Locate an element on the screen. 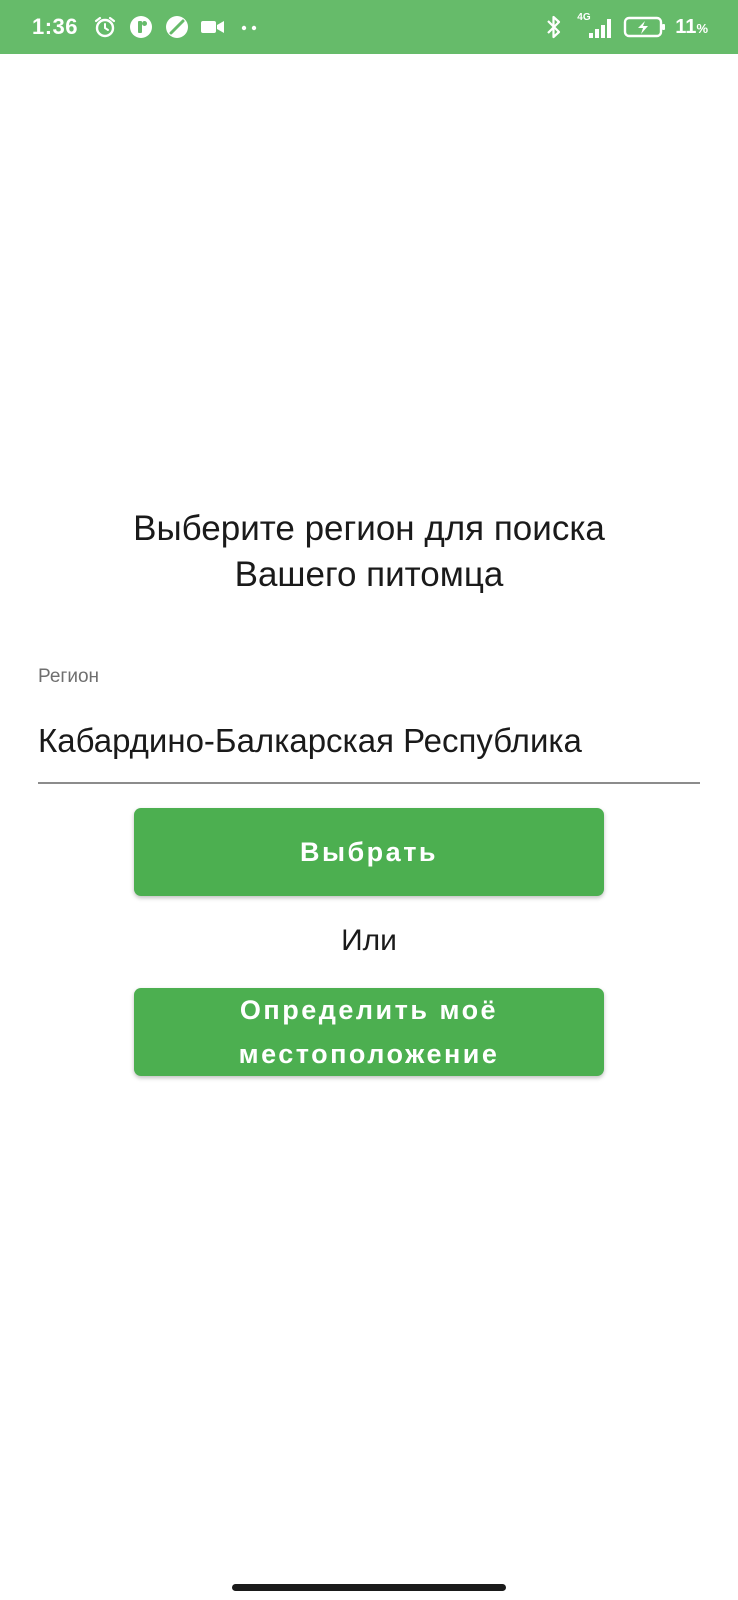 This screenshot has width=738, height=1600. battery-percent: 11% is located at coordinates (691, 26).